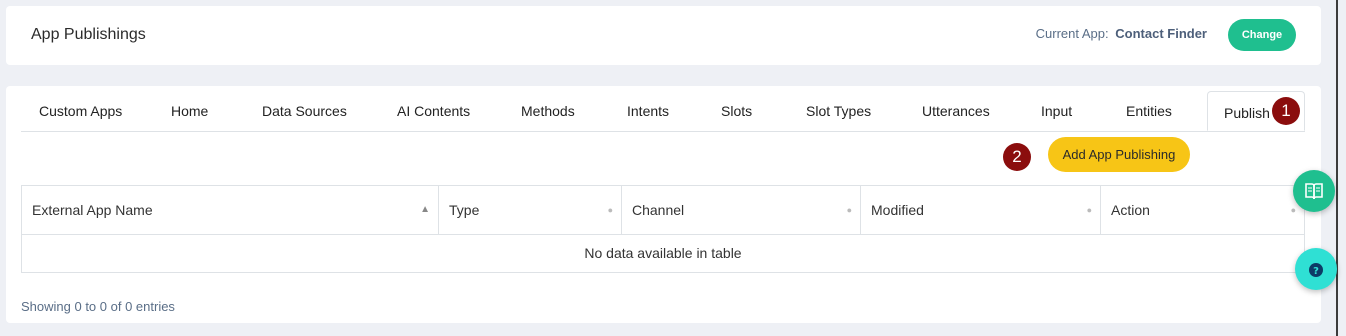 The image size is (1346, 336). I want to click on tab-input: Input, so click(1056, 111).